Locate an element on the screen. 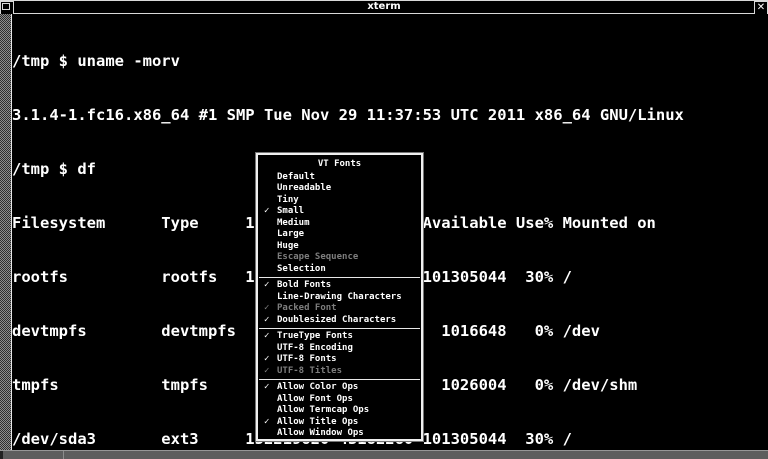 This screenshot has height=459, width=768. menu-item-label: UTF-8 Encoding is located at coordinates (315, 347).